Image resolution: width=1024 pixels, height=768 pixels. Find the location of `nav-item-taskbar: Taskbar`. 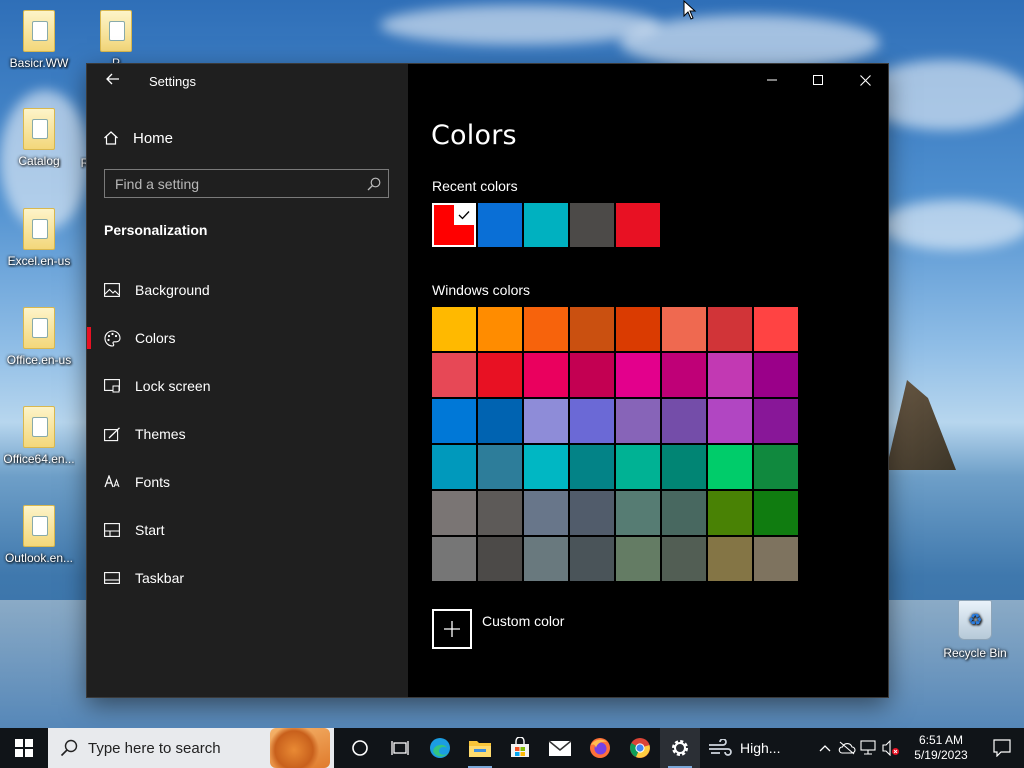

nav-item-taskbar: Taskbar is located at coordinates (247, 578).